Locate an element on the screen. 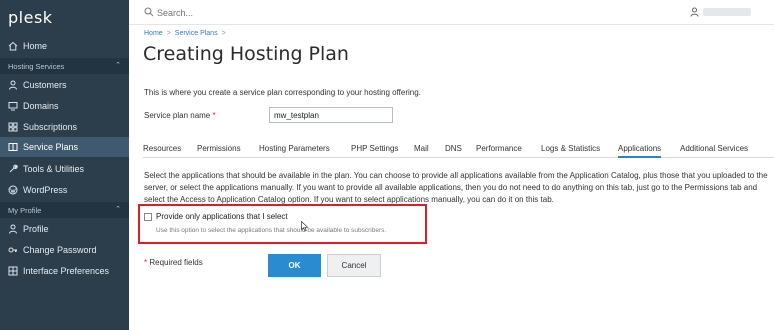 This screenshot has width=774, height=330. breadcrumb-service-plans: Service Plans is located at coordinates (196, 33).